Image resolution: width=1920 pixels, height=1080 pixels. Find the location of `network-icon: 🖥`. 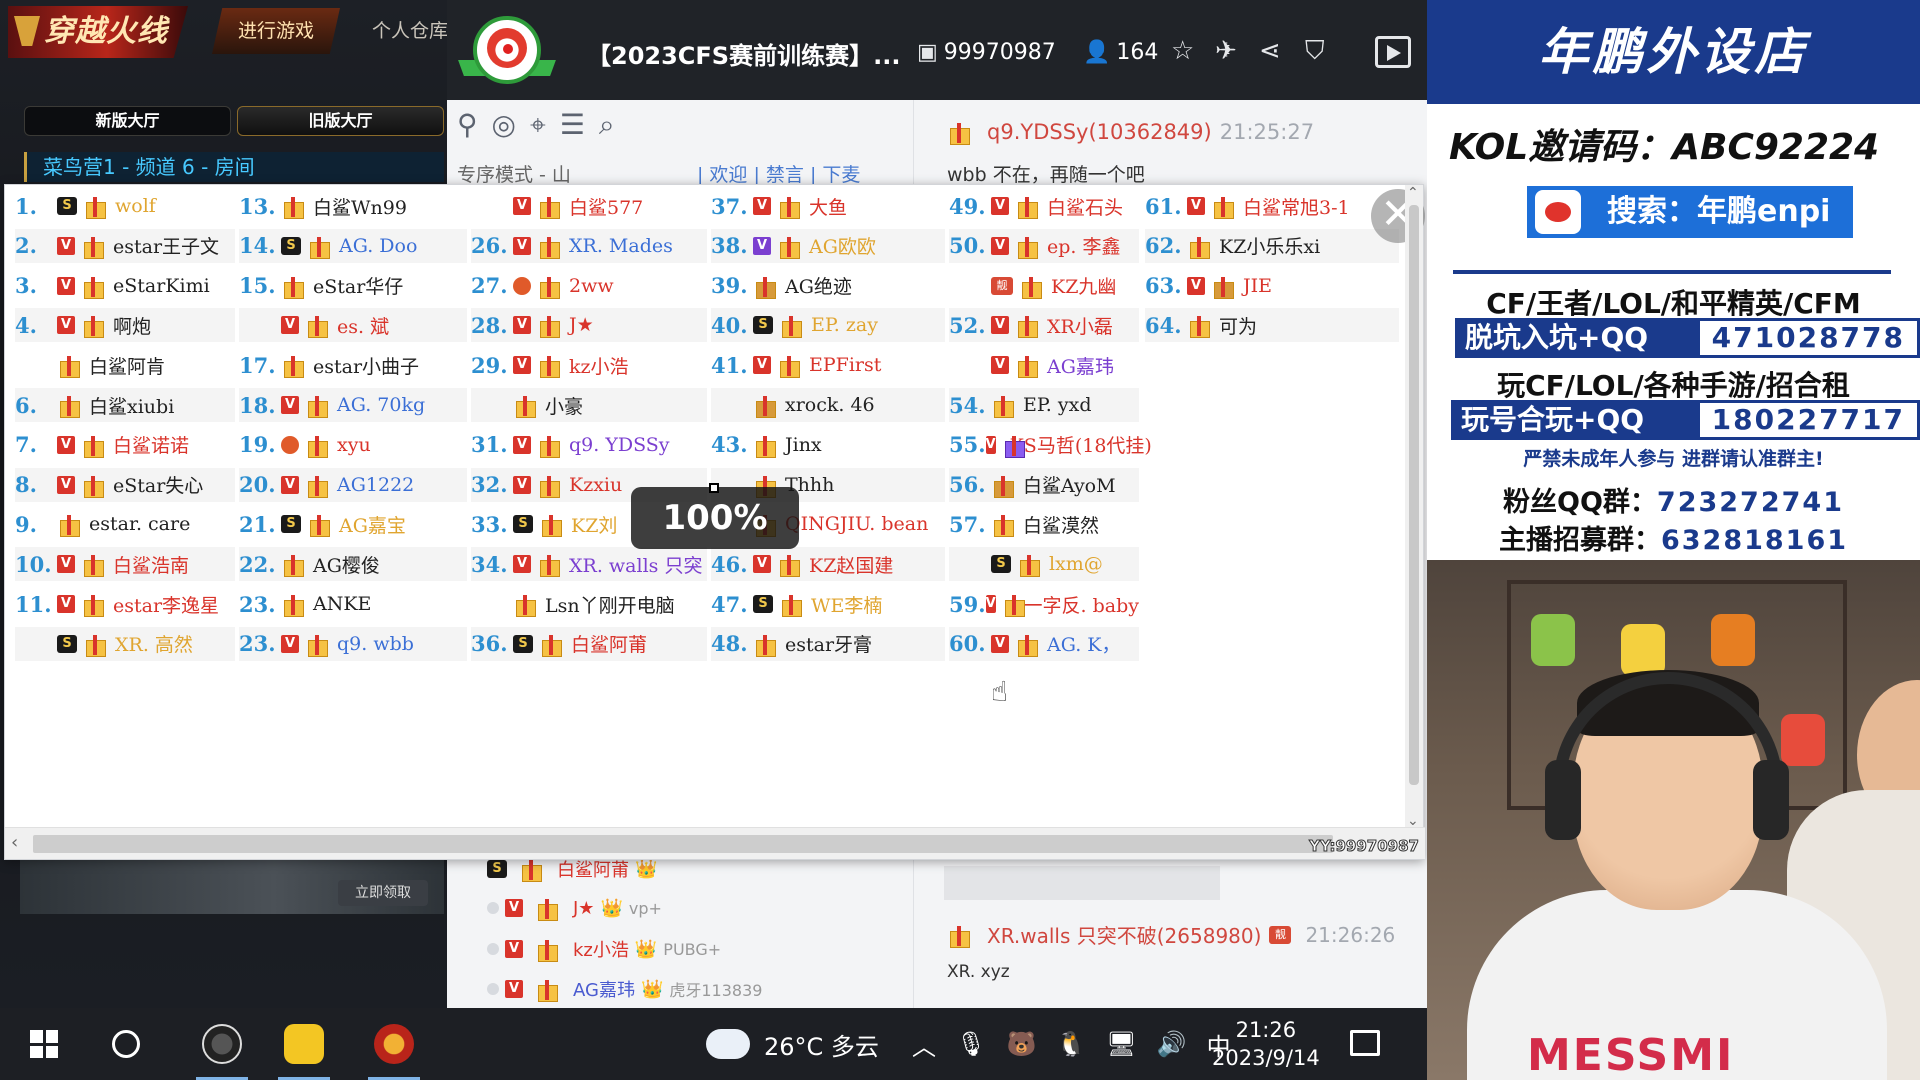

network-icon: 🖥 is located at coordinates (1121, 1044).